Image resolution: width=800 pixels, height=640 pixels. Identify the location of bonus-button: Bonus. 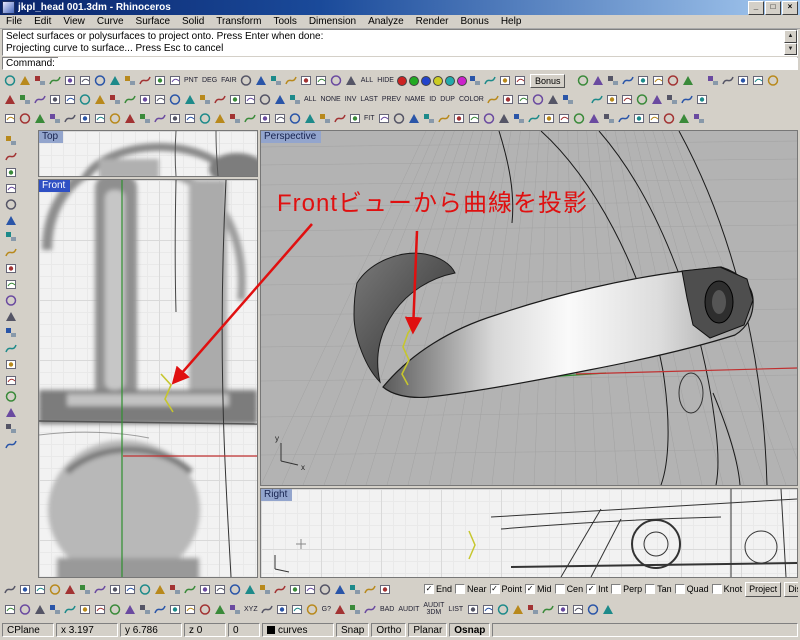
(547, 80).